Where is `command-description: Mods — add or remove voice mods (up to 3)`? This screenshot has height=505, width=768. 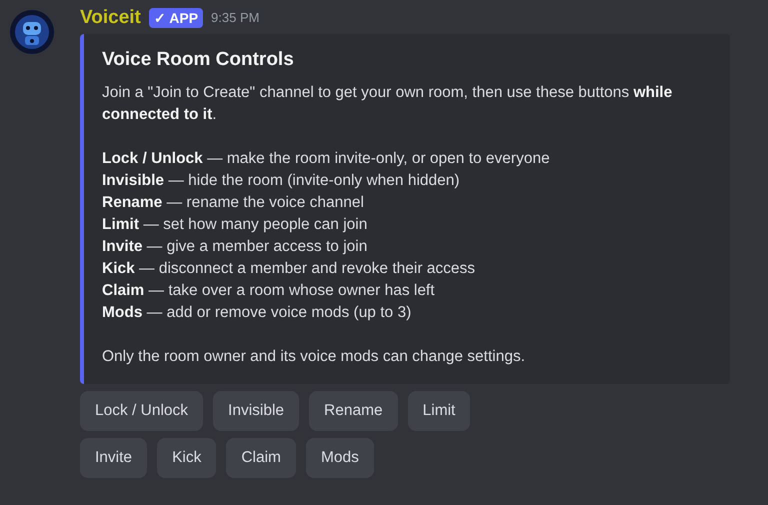
command-description: Mods — add or remove voice mods (up to 3) is located at coordinates (257, 313).